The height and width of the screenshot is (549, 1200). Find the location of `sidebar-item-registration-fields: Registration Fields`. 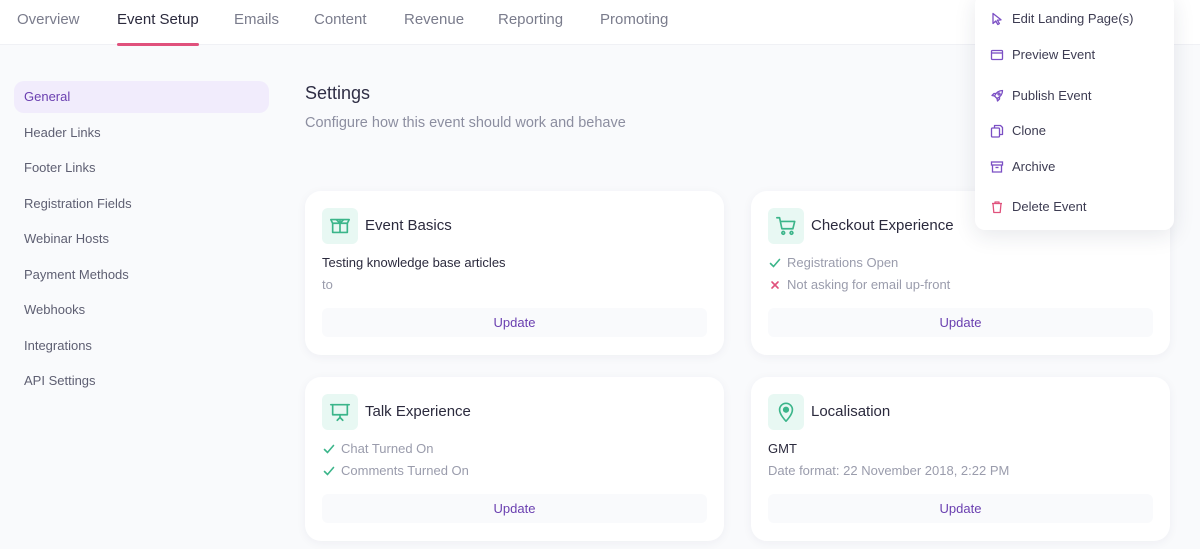

sidebar-item-registration-fields: Registration Fields is located at coordinates (141, 204).